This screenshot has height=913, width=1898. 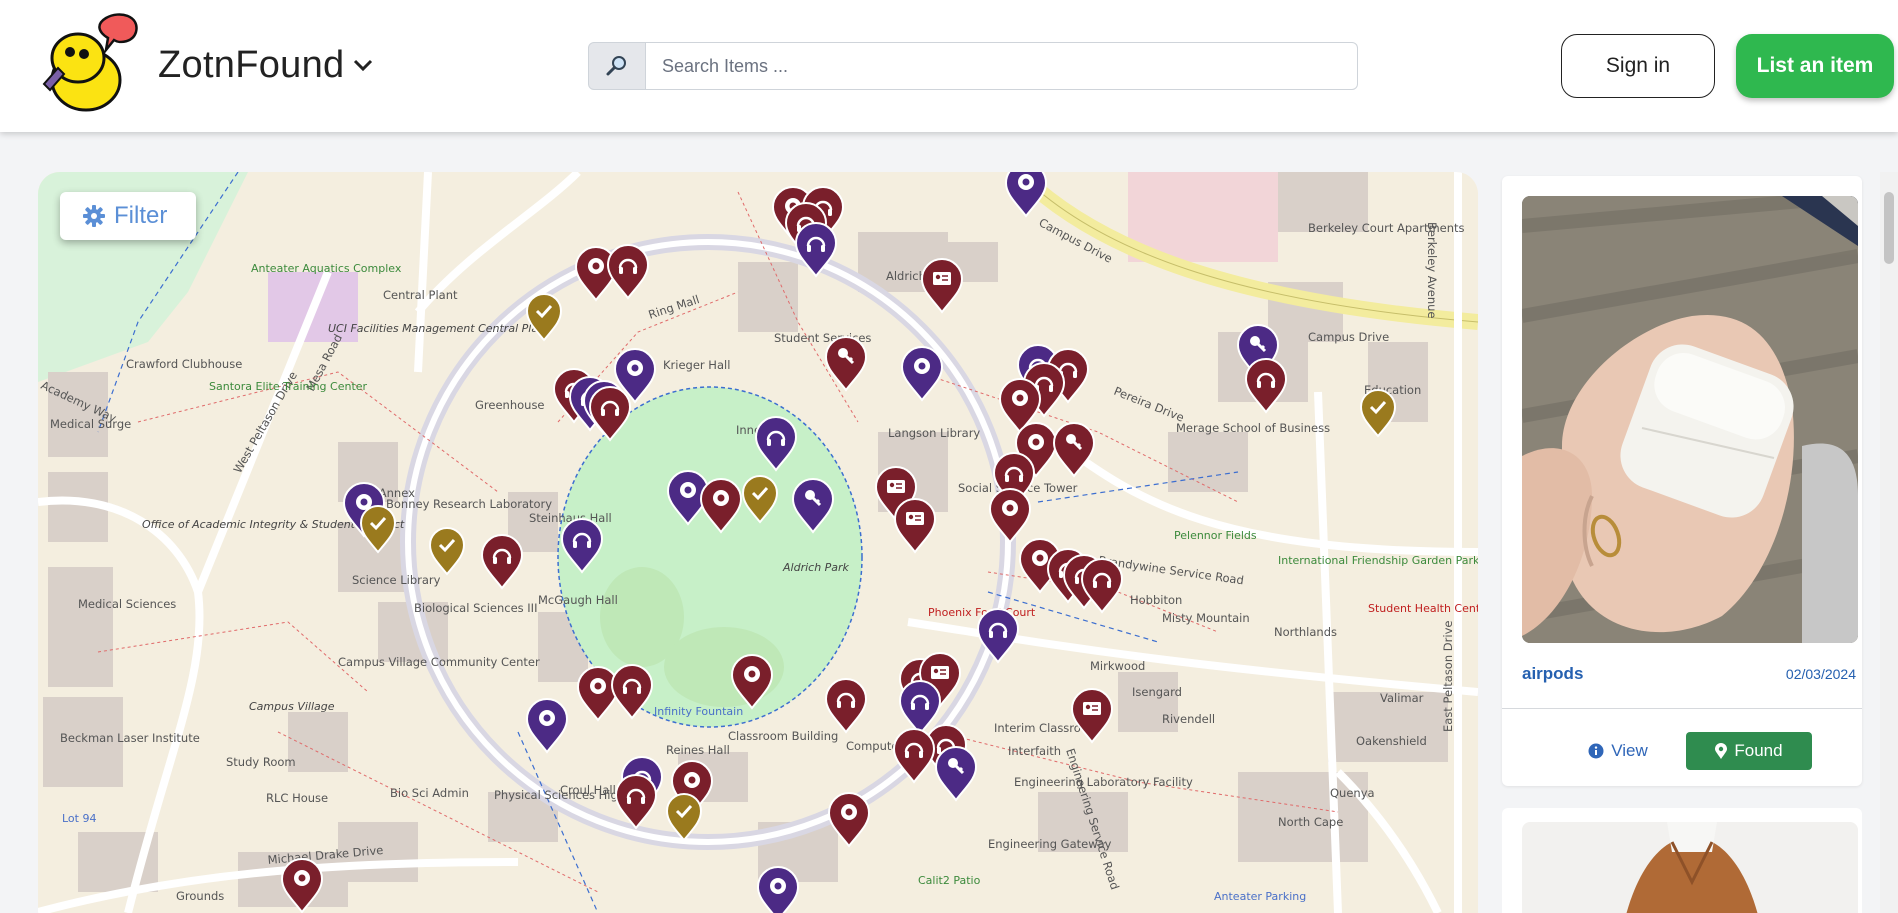 What do you see at coordinates (1758, 750) in the screenshot?
I see `found-label: Found` at bounding box center [1758, 750].